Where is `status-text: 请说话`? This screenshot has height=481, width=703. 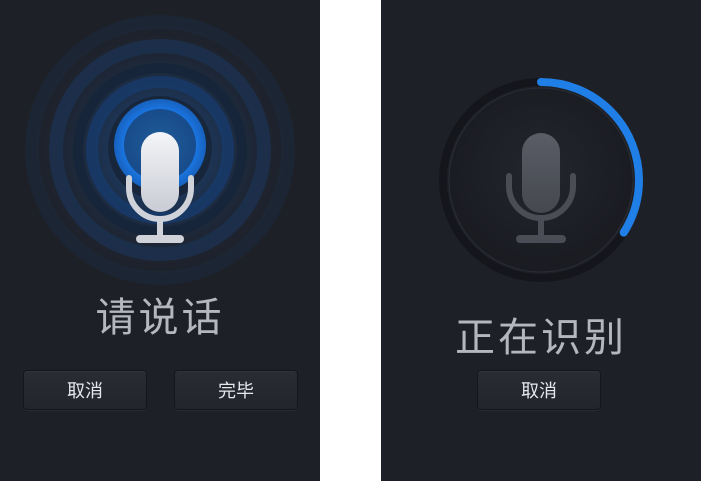 status-text: 请说话 is located at coordinates (160, 318).